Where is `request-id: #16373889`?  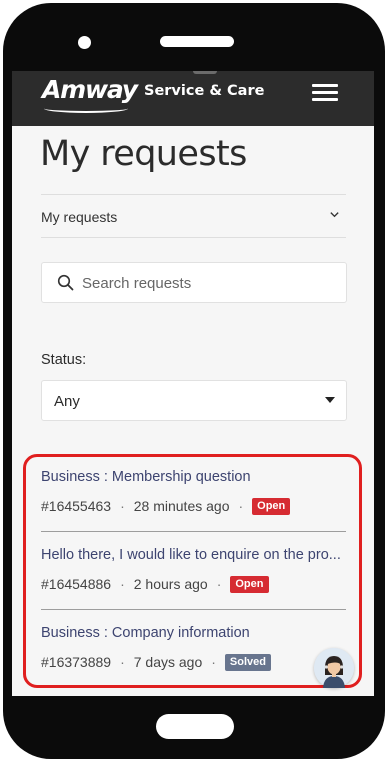 request-id: #16373889 is located at coordinates (76, 662).